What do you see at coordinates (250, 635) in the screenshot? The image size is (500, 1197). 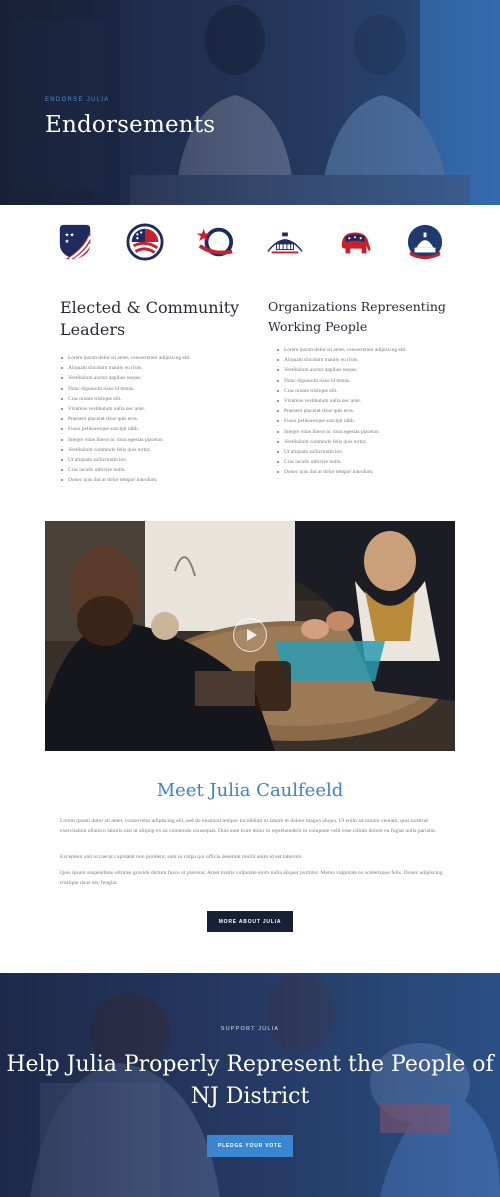 I see `play-icon` at bounding box center [250, 635].